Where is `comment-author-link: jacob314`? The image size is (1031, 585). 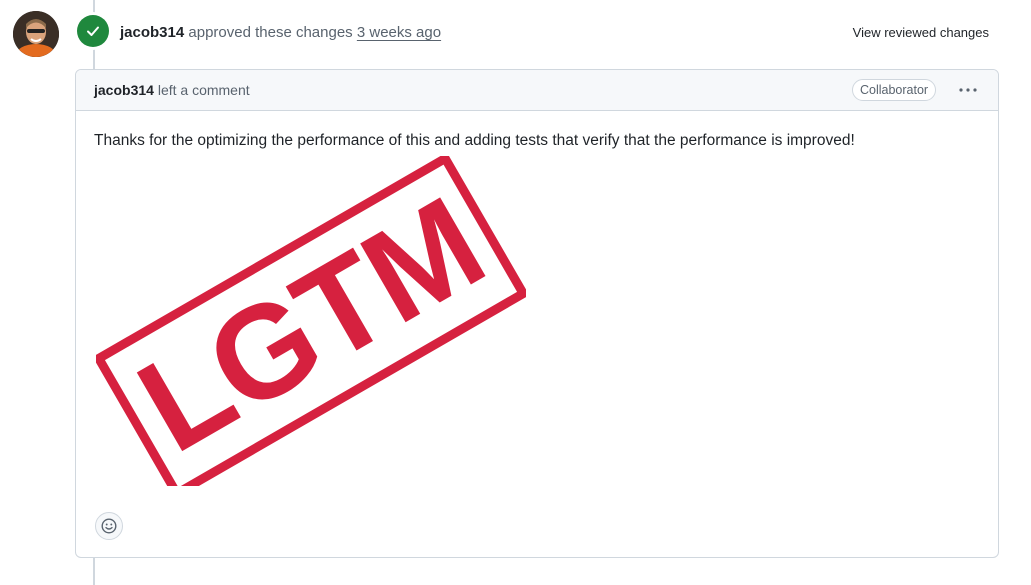
comment-author-link: jacob314 is located at coordinates (124, 90).